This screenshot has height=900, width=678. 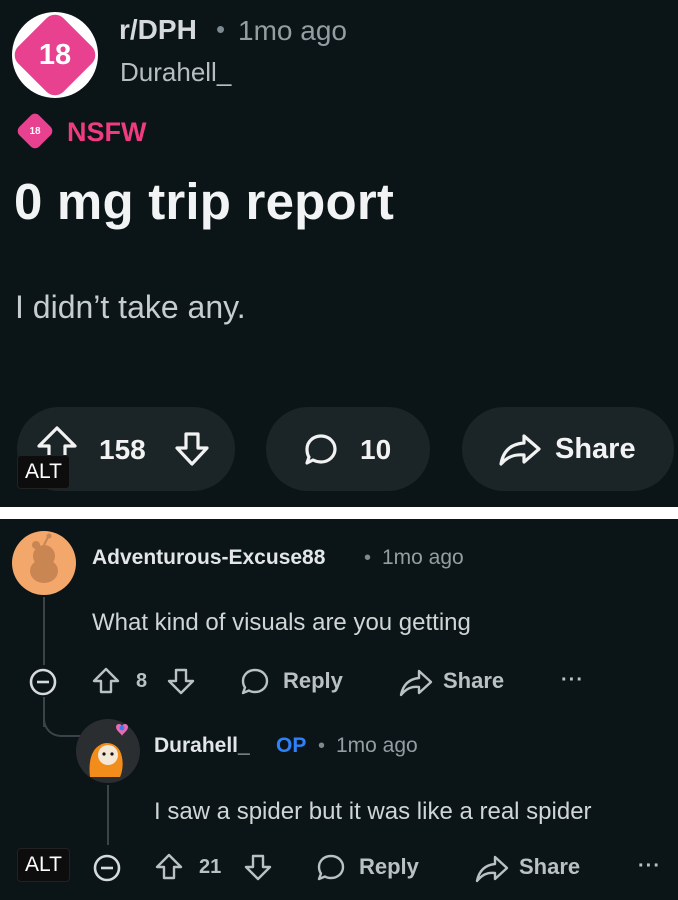 What do you see at coordinates (44, 563) in the screenshot?
I see `commenter-avatar` at bounding box center [44, 563].